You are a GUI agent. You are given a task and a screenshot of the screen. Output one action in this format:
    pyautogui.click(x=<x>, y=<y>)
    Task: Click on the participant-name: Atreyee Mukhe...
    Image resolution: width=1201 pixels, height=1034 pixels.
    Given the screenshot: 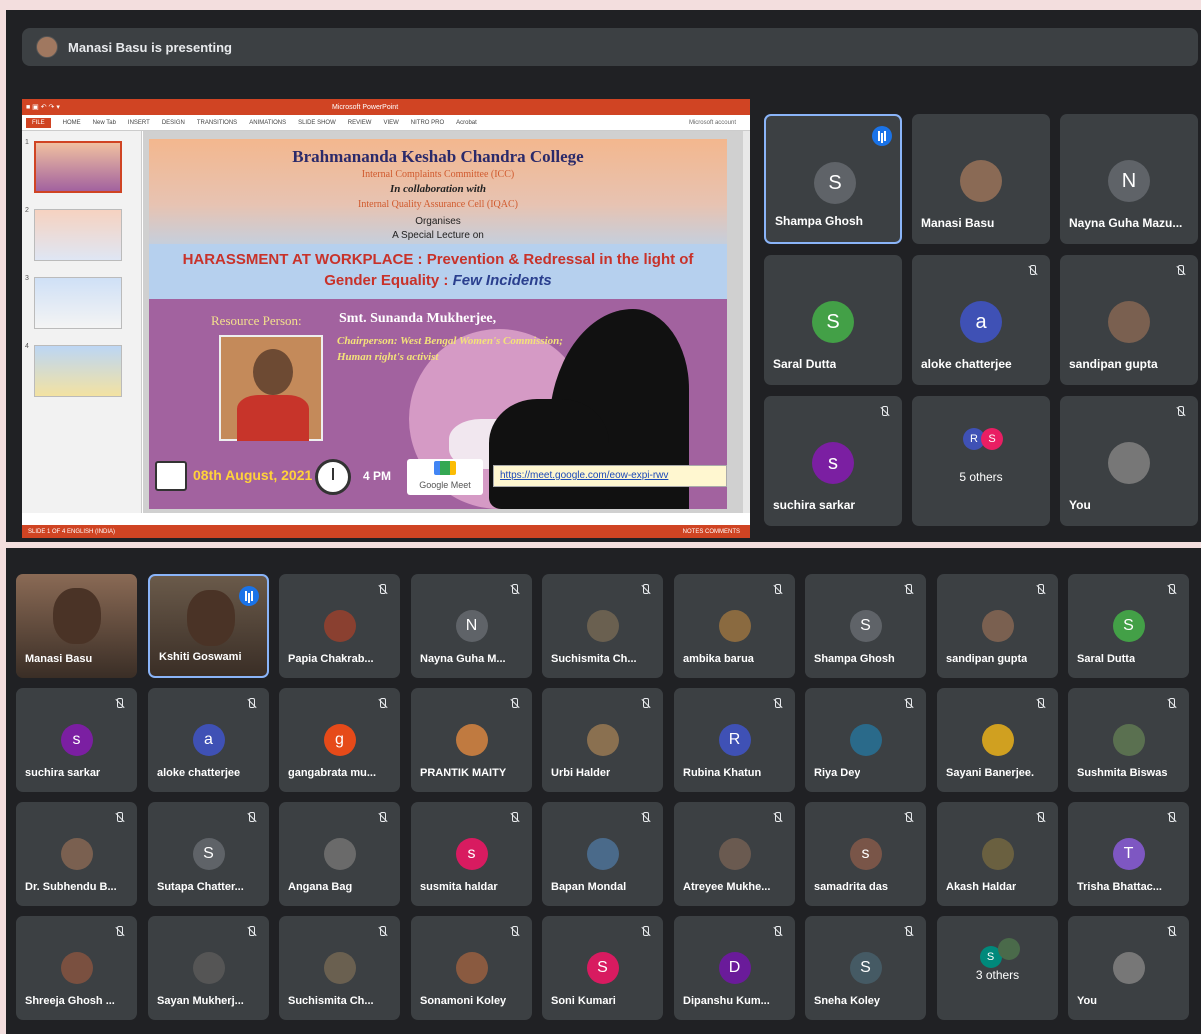 What is the action you would take?
    pyautogui.click(x=727, y=887)
    